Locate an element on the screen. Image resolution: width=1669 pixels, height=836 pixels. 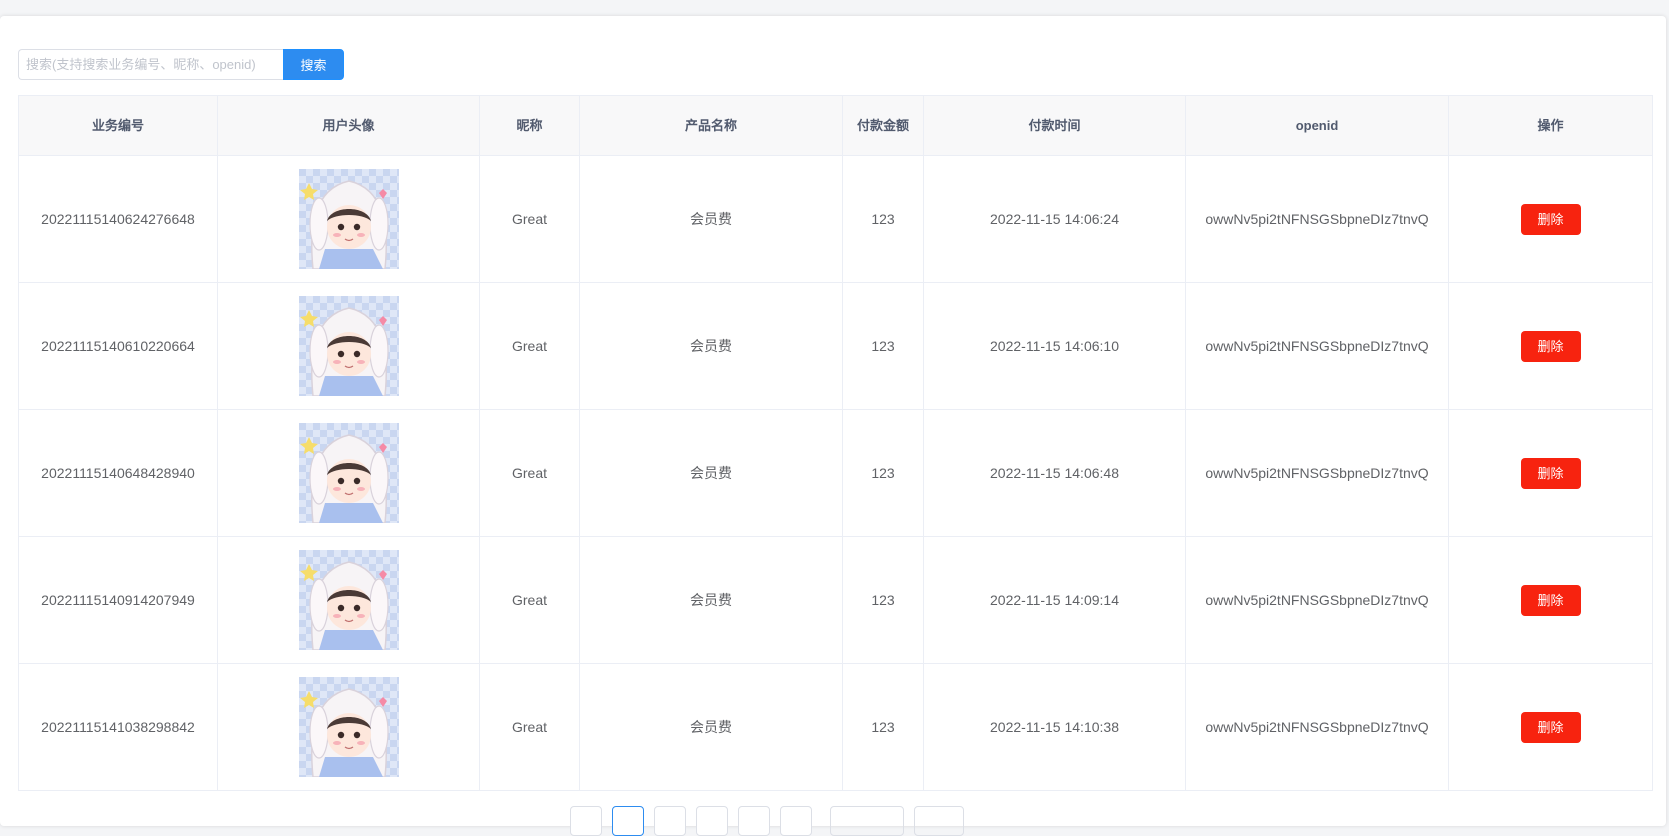
search-input is located at coordinates (150, 64).